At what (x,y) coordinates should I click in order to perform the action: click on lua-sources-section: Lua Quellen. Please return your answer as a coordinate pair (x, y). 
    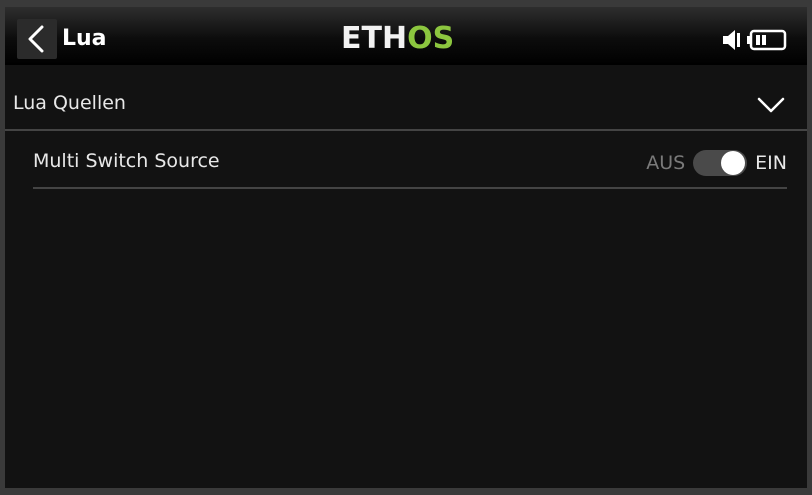
    Looking at the image, I should click on (406, 106).